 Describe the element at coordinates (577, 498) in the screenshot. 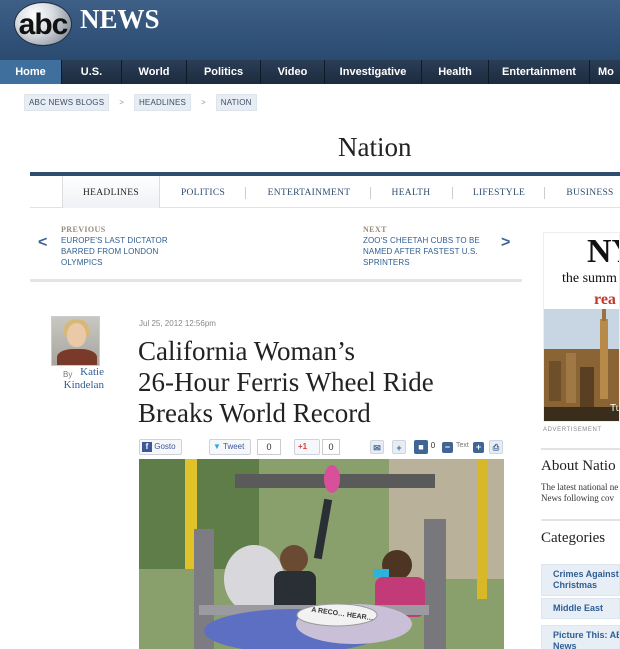

I see `about-text-line: News following cov` at that location.